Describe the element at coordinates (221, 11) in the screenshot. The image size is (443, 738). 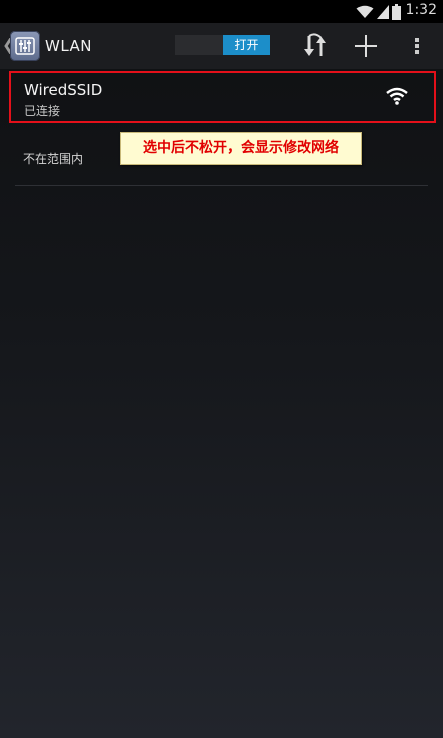
I see `status-bar: 1:32` at that location.